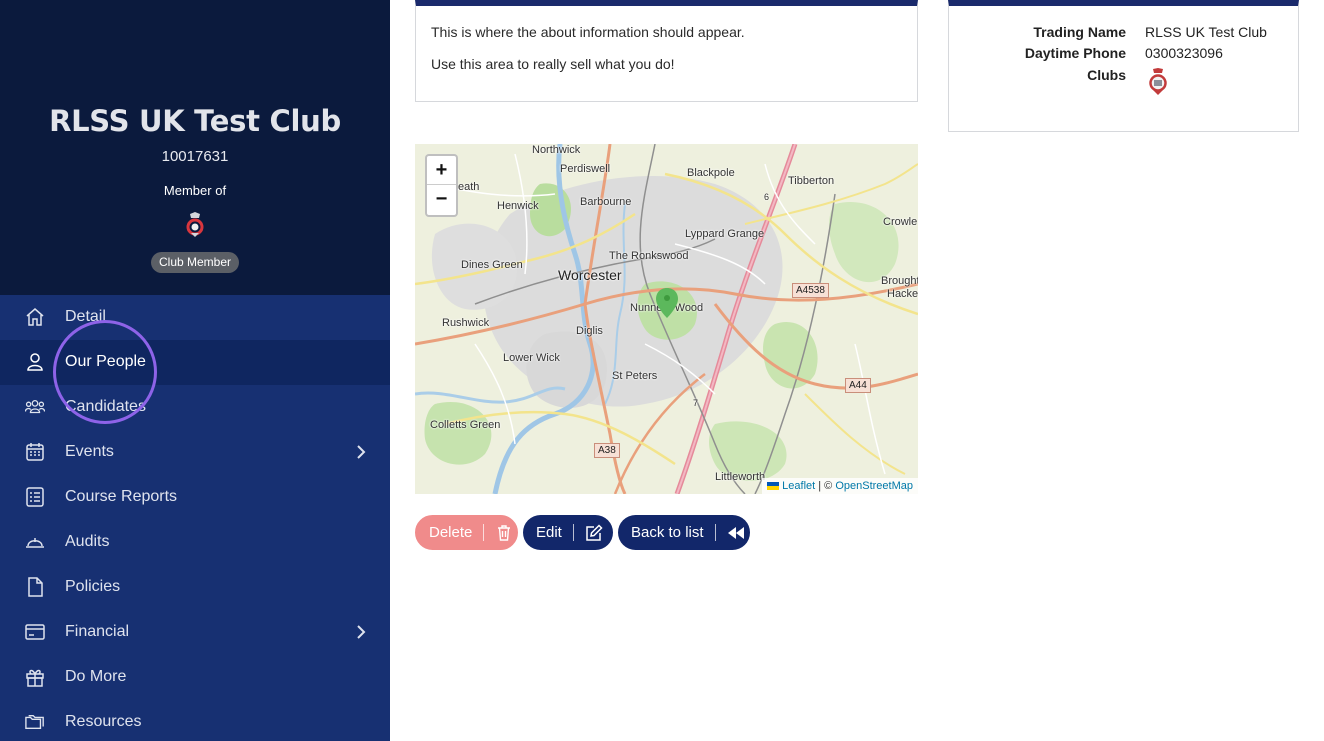 Image resolution: width=1324 pixels, height=741 pixels. I want to click on ukraine-flag-icon, so click(773, 486).